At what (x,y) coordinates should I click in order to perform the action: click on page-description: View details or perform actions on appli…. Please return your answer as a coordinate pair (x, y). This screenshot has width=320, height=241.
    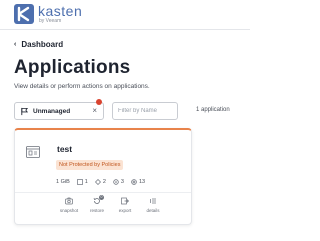
    Looking at the image, I should click on (82, 86).